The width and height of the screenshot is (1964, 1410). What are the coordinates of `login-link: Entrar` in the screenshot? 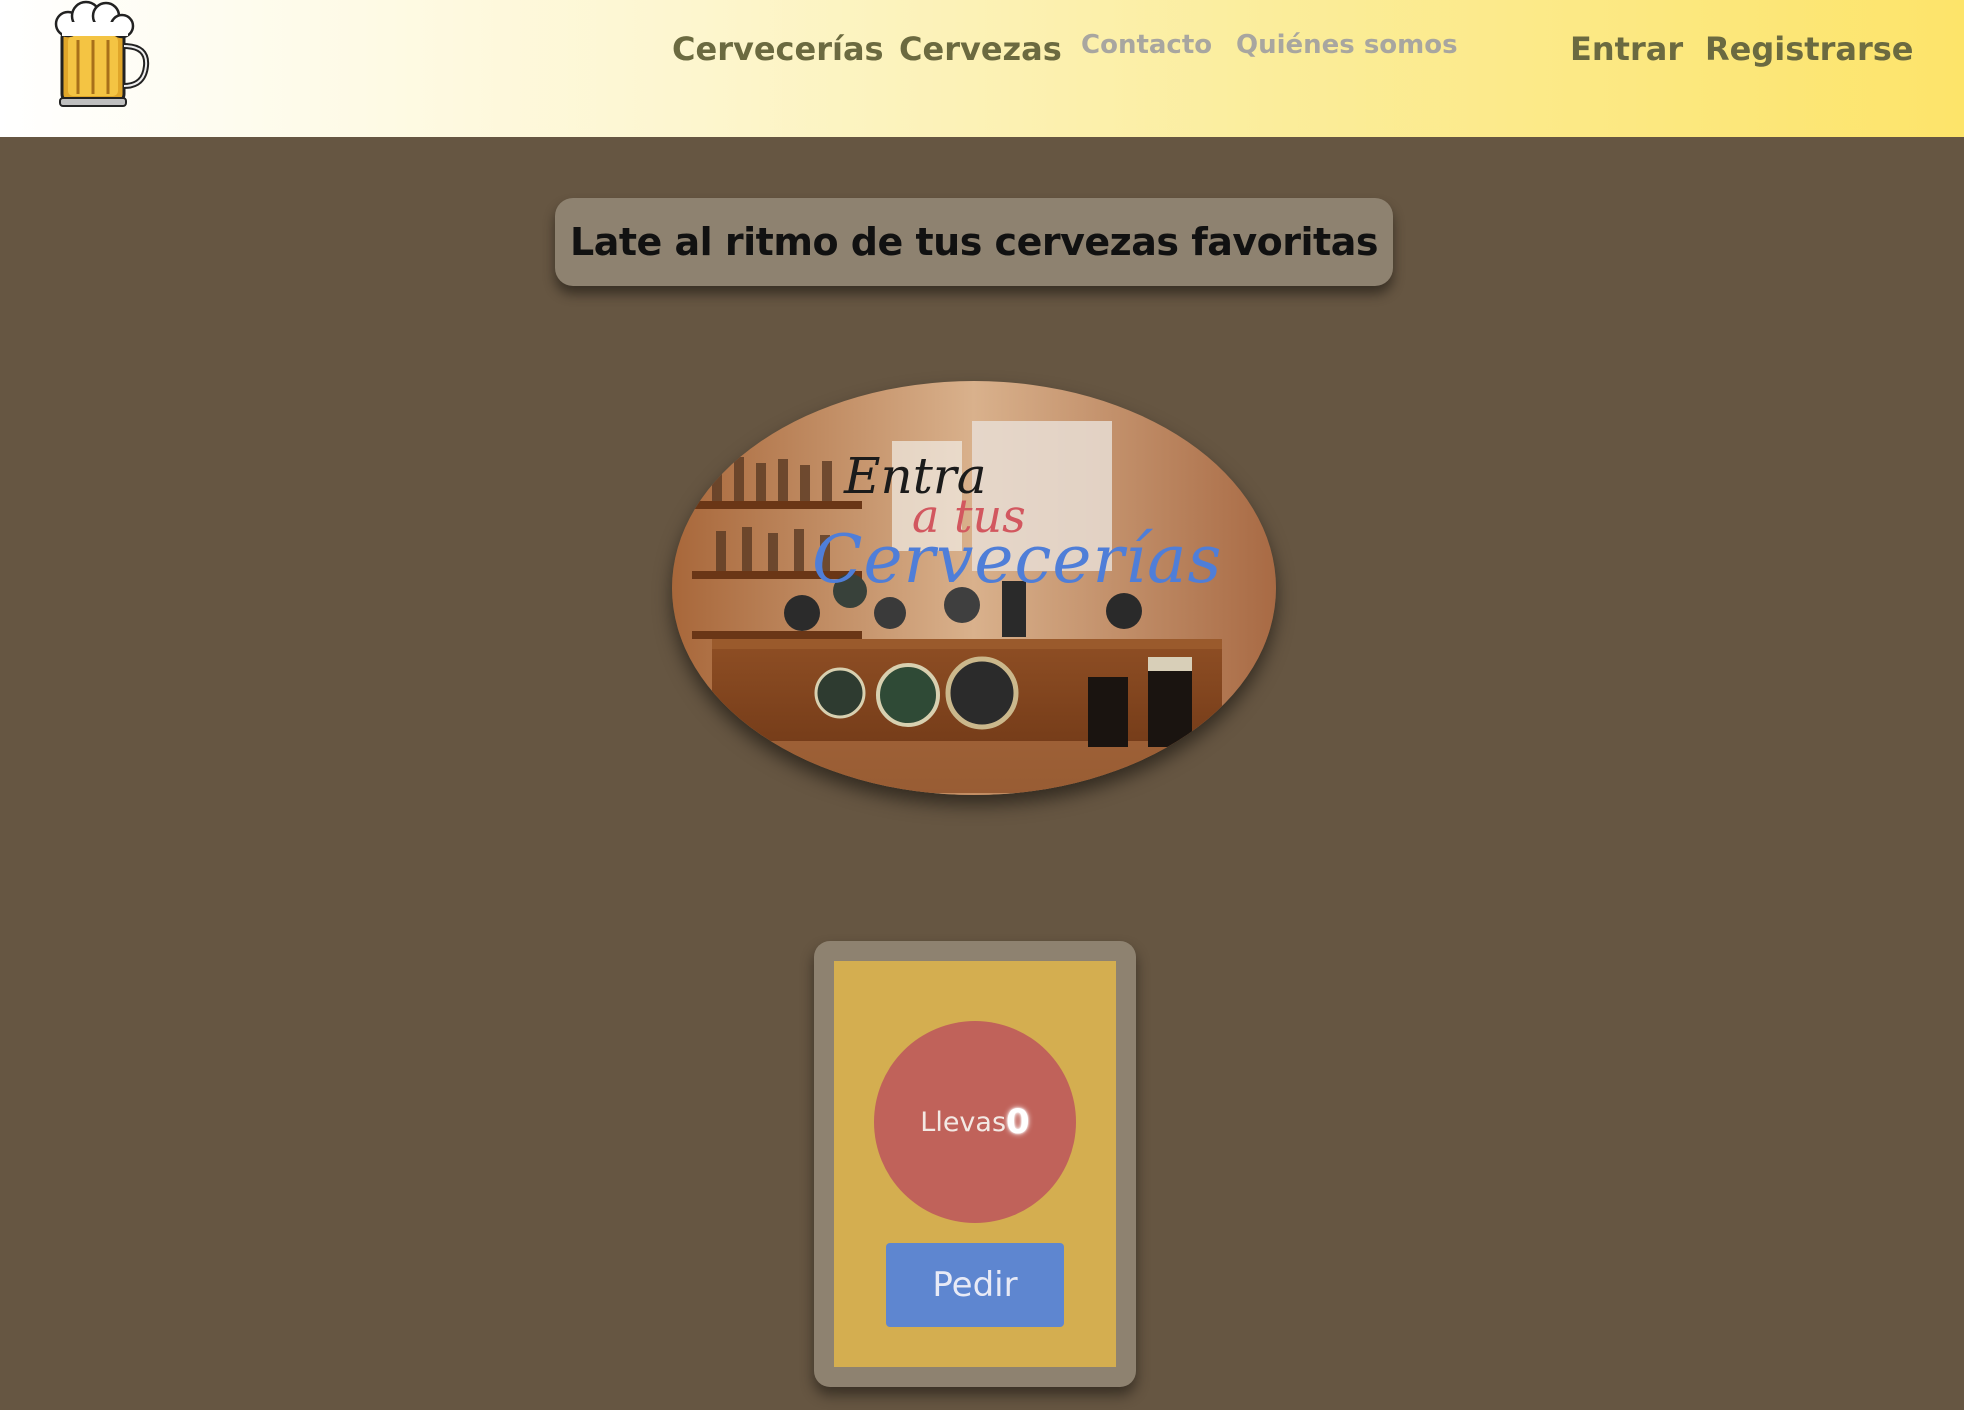 It's located at (1626, 49).